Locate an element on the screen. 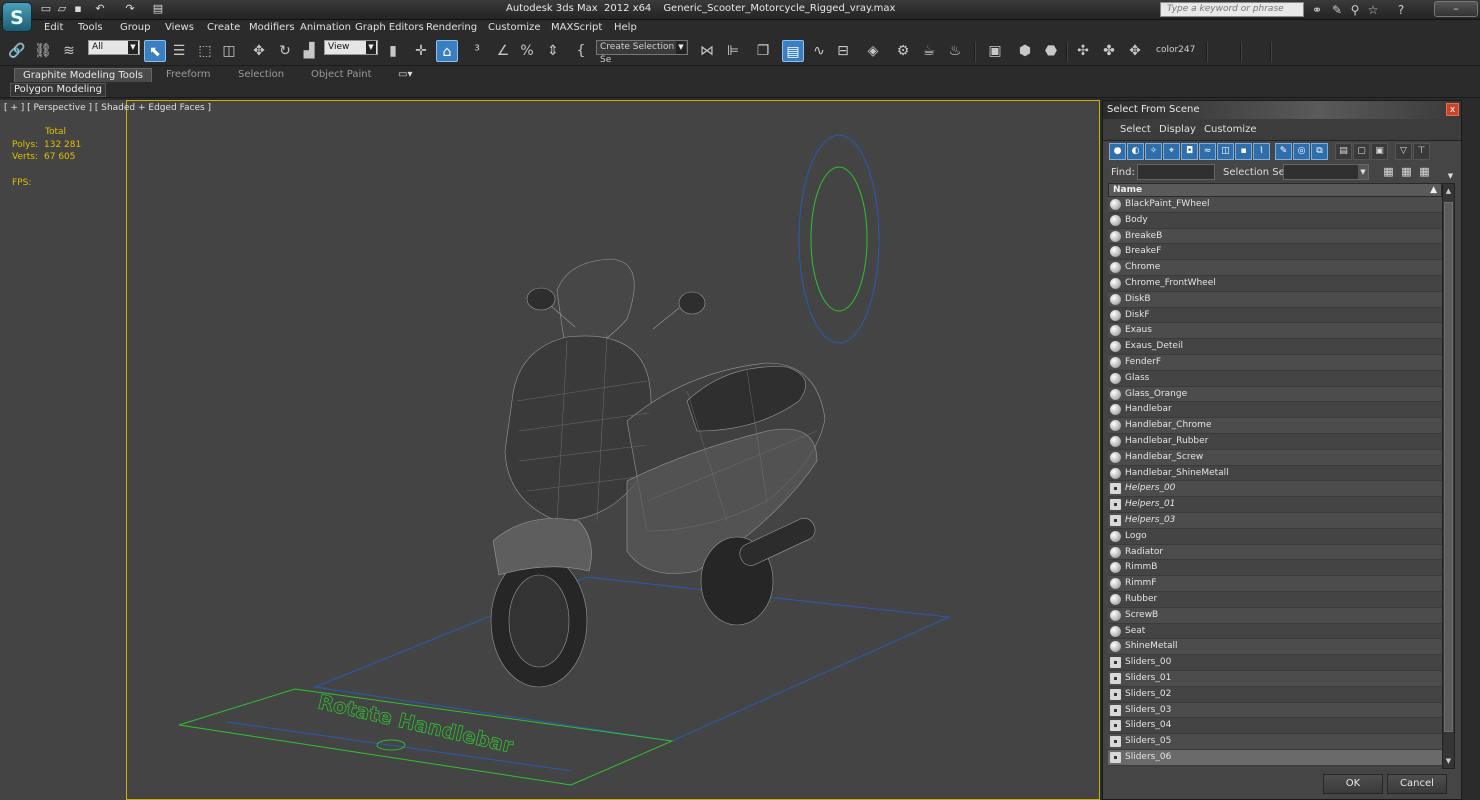  selection-set-dropdown: ▼ is located at coordinates (1326, 172).